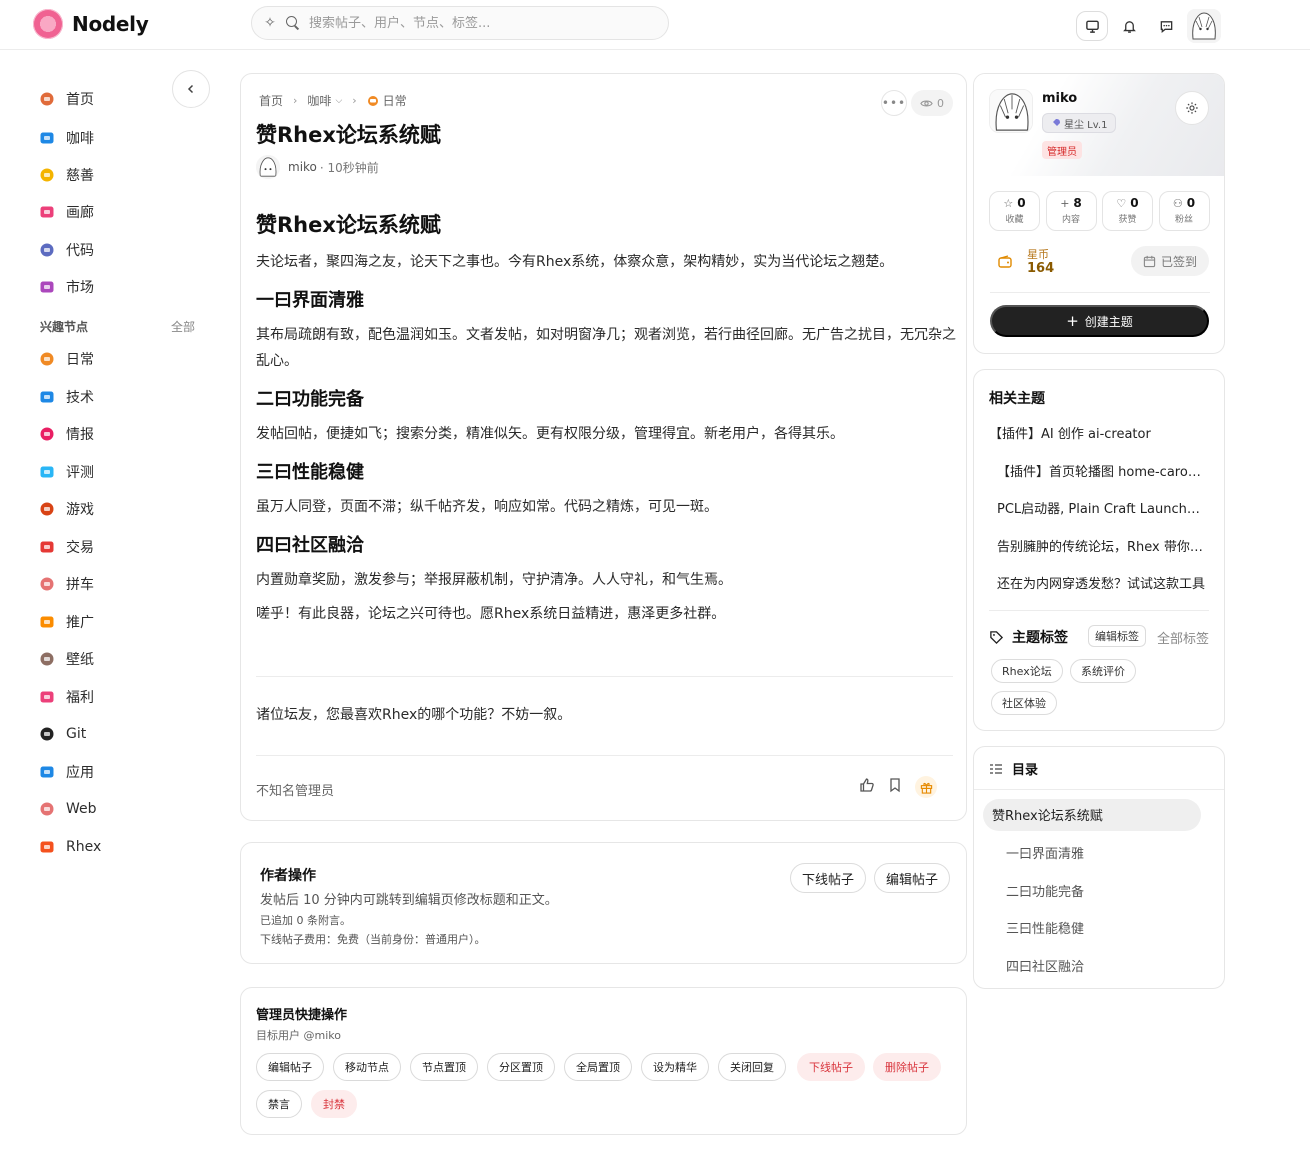 The image size is (1310, 1150). What do you see at coordinates (1014, 211) in the screenshot?
I see `profile-stat: ☆ 0 收藏` at bounding box center [1014, 211].